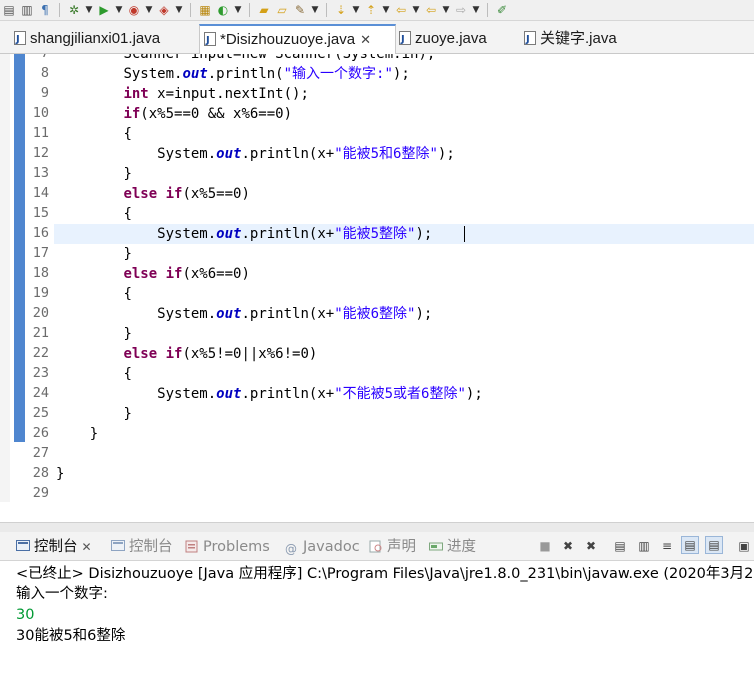 The width and height of the screenshot is (754, 677). What do you see at coordinates (19, 248) in the screenshot?
I see `overview-ruler` at bounding box center [19, 248].